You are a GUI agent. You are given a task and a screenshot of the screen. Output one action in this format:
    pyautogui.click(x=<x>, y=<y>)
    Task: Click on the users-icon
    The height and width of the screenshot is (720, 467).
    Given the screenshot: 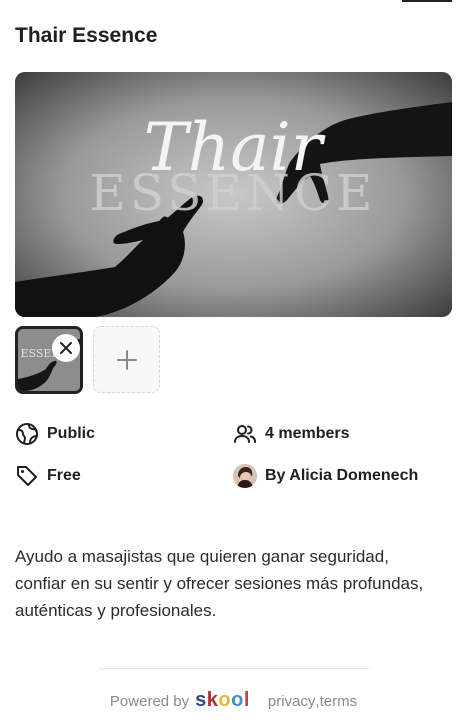 What is the action you would take?
    pyautogui.click(x=245, y=434)
    